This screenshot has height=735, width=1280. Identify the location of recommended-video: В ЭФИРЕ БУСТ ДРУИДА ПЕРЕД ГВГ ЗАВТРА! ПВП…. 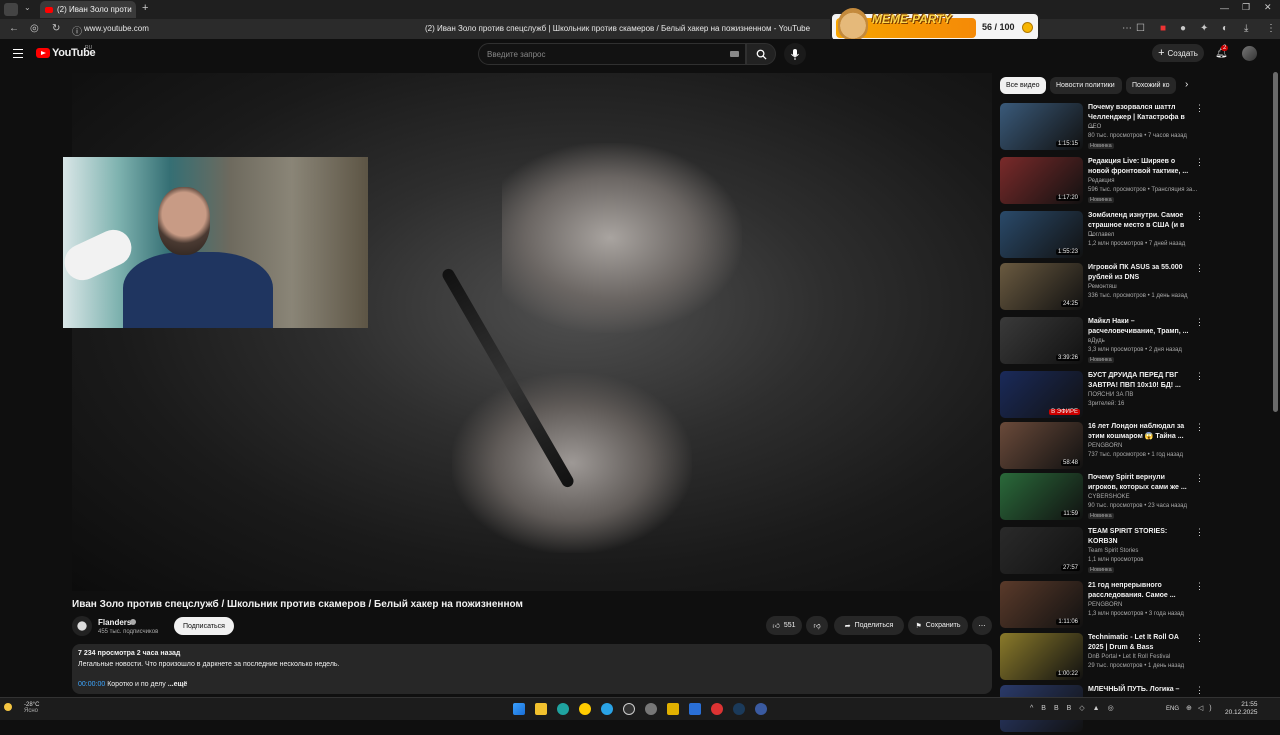
(1100, 396).